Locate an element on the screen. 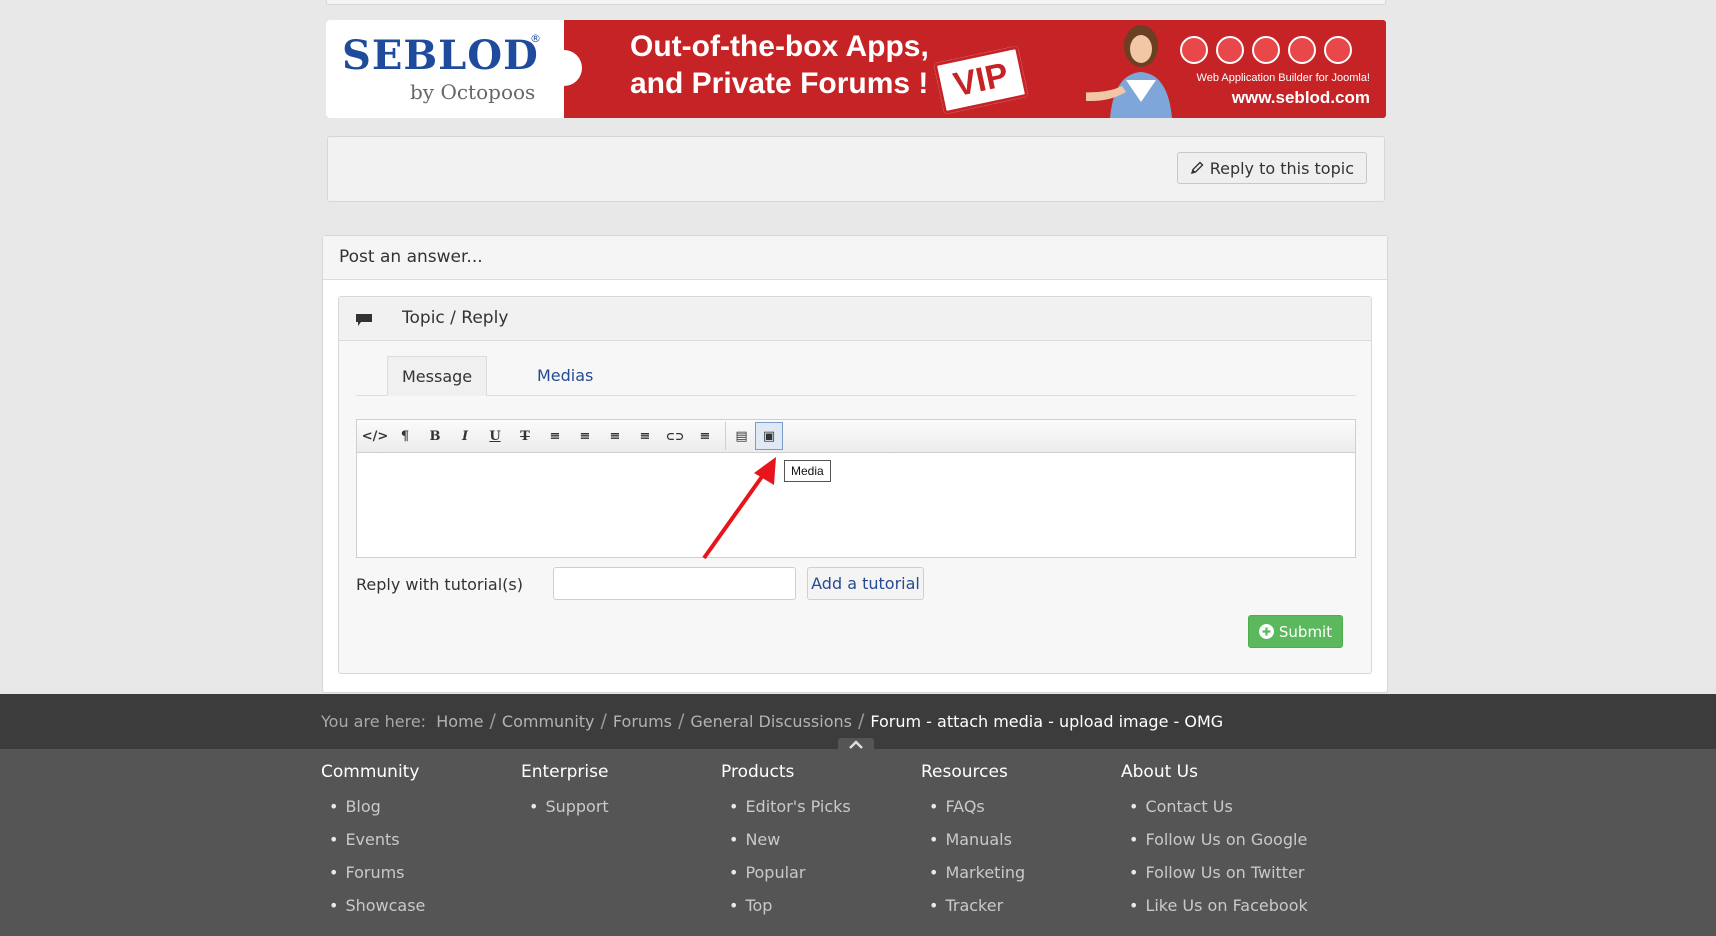 The height and width of the screenshot is (936, 1716). footer-column-community: Community Blog Events Forums Showcase is located at coordinates (416, 845).